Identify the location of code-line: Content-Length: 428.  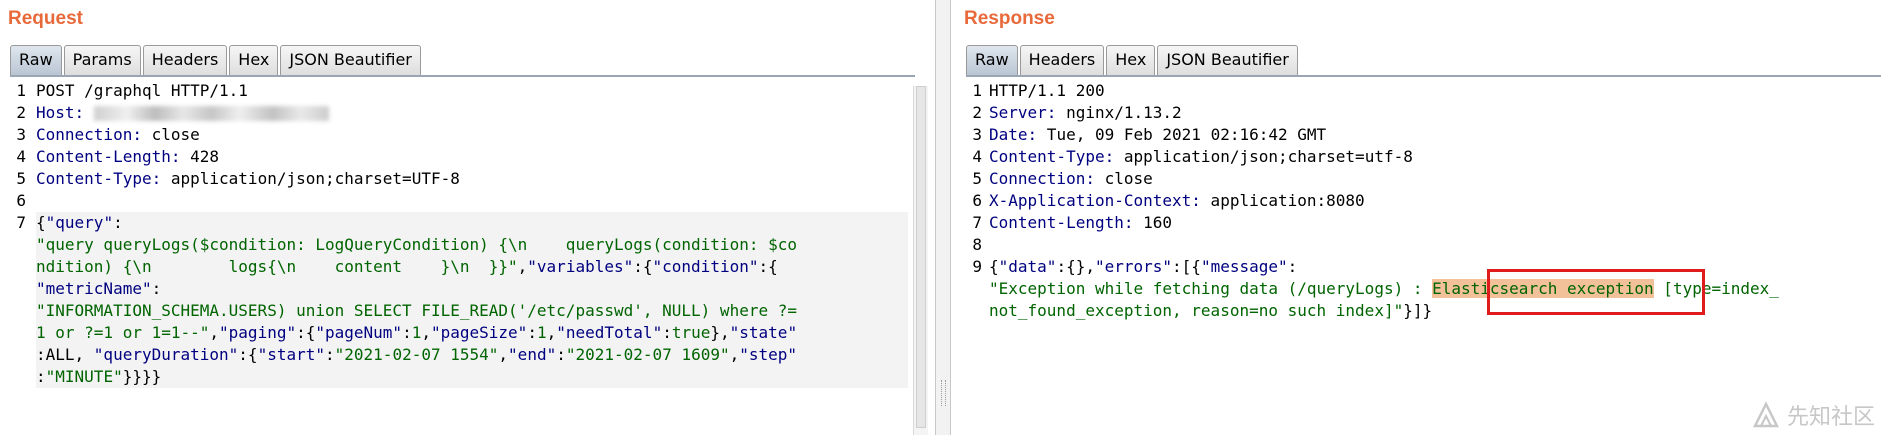
(472, 157).